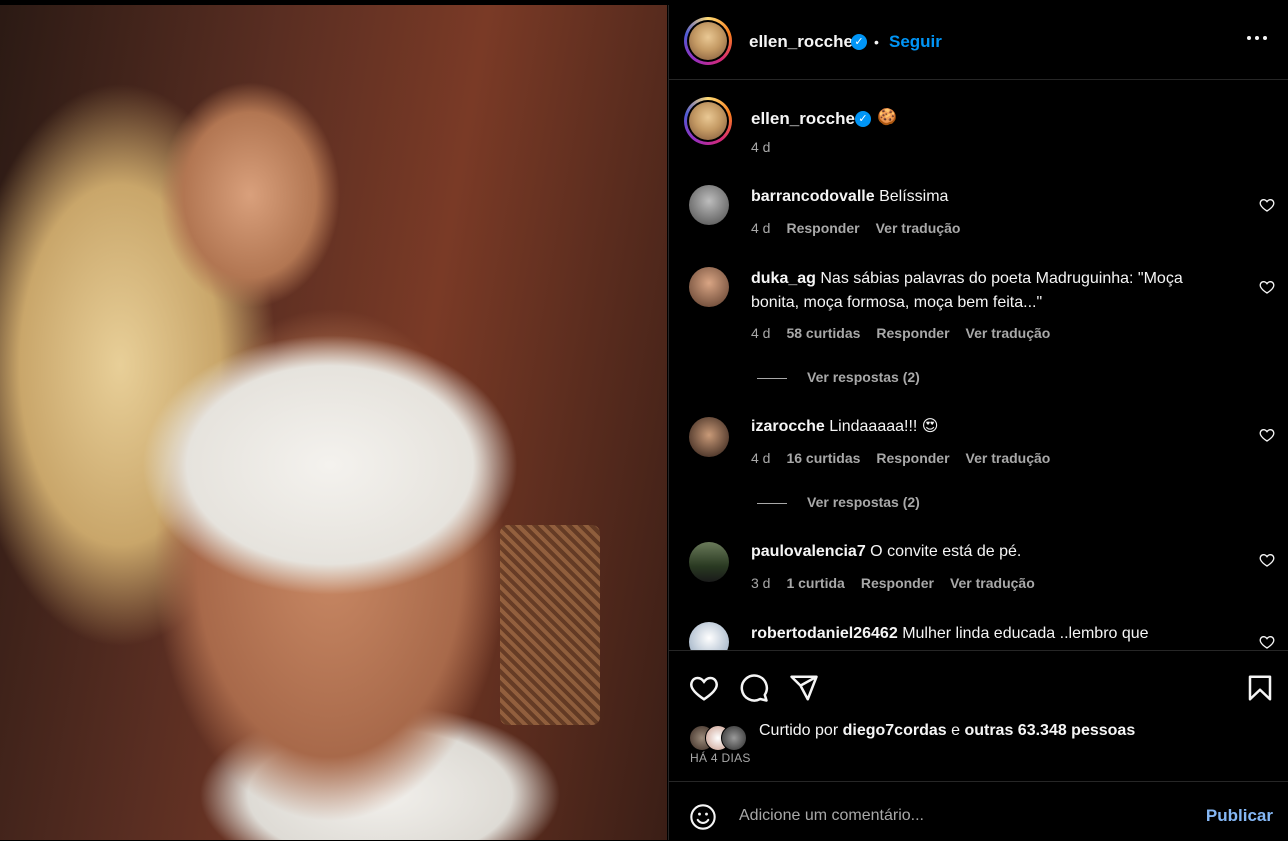  Describe the element at coordinates (859, 42) in the screenshot. I see `verified-badge-icon: ✓` at that location.